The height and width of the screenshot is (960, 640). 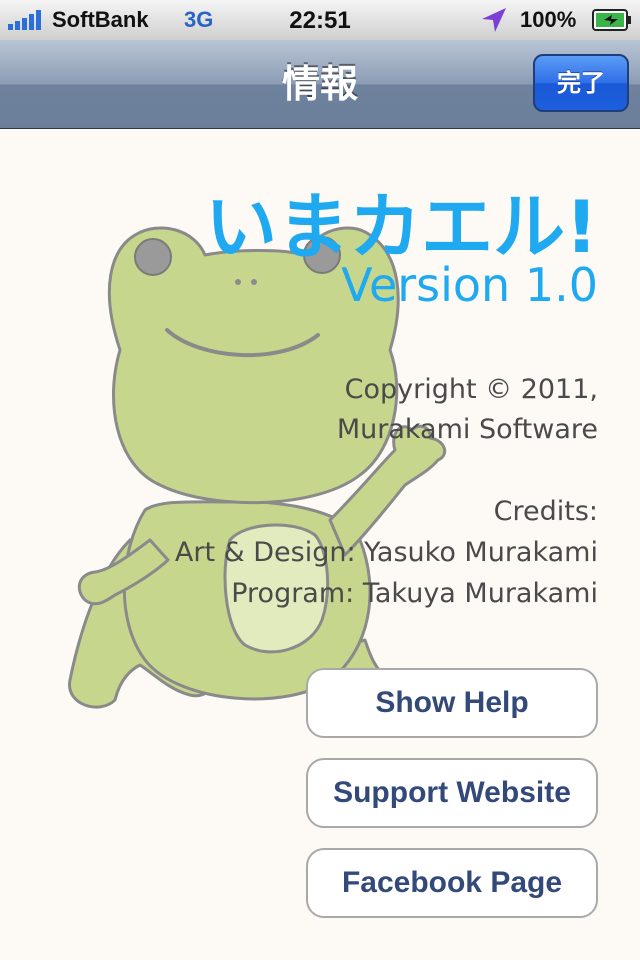 What do you see at coordinates (452, 883) in the screenshot?
I see `facebook-page-button: Facebook Page` at bounding box center [452, 883].